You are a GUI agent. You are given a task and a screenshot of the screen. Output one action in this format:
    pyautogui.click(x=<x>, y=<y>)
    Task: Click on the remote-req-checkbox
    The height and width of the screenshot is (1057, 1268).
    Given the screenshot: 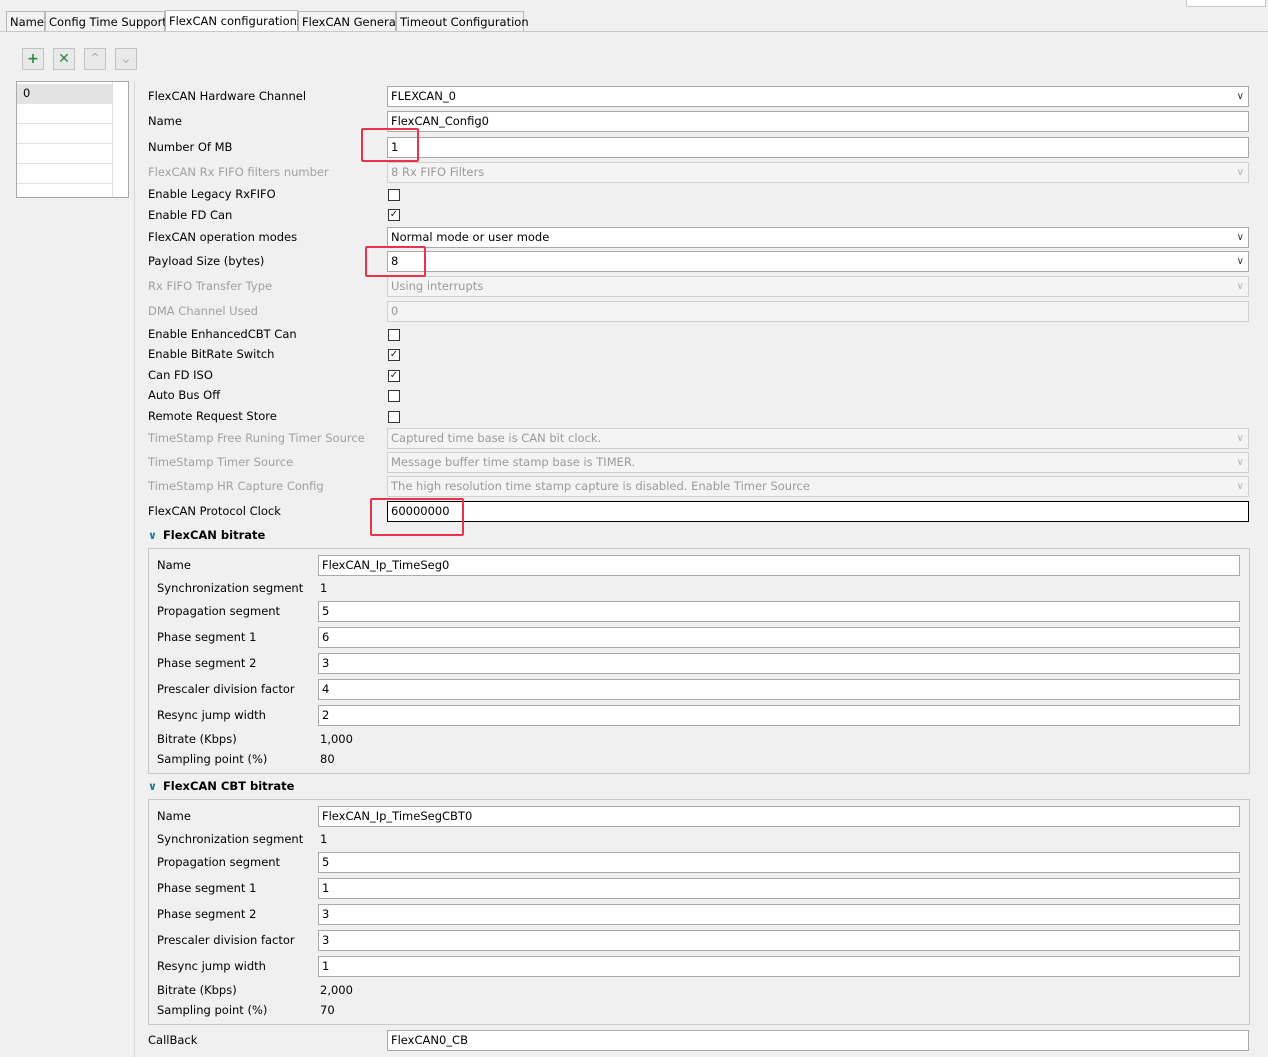 What is the action you would take?
    pyautogui.click(x=394, y=417)
    